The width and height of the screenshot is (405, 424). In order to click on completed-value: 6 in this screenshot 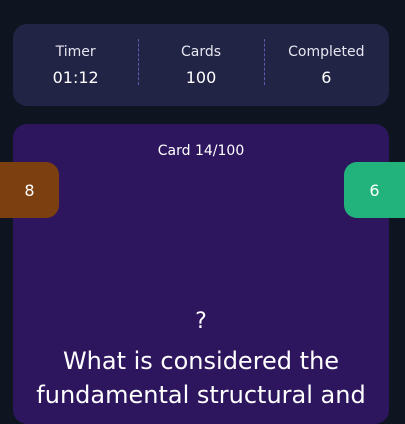, I will do `click(326, 77)`.